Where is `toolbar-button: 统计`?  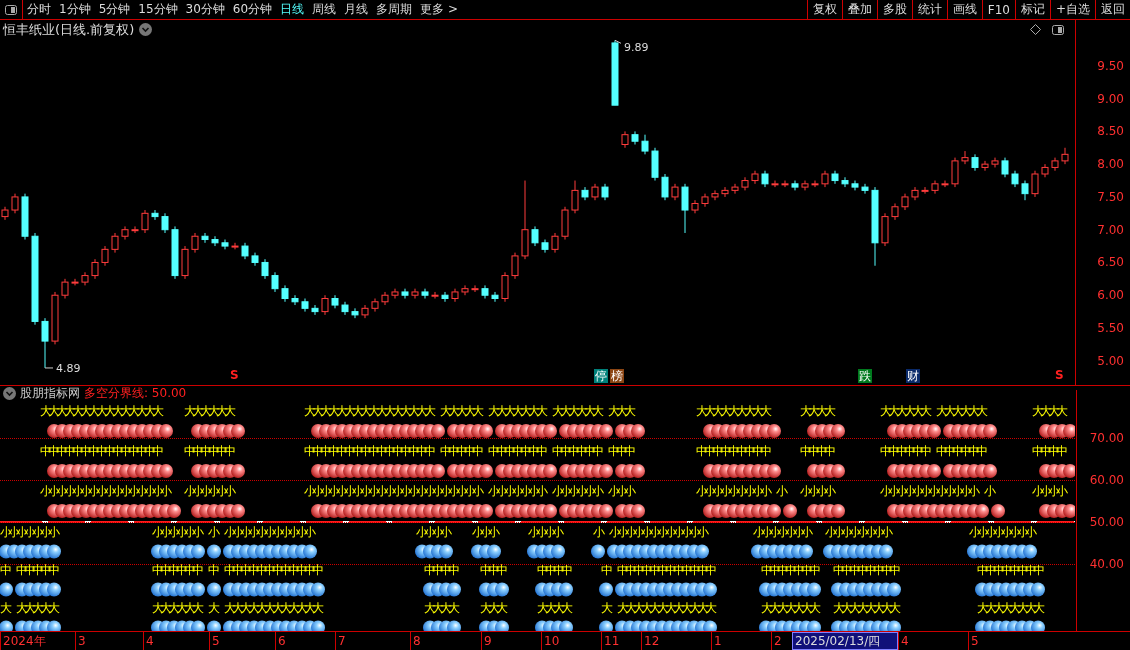 toolbar-button: 统计 is located at coordinates (929, 9).